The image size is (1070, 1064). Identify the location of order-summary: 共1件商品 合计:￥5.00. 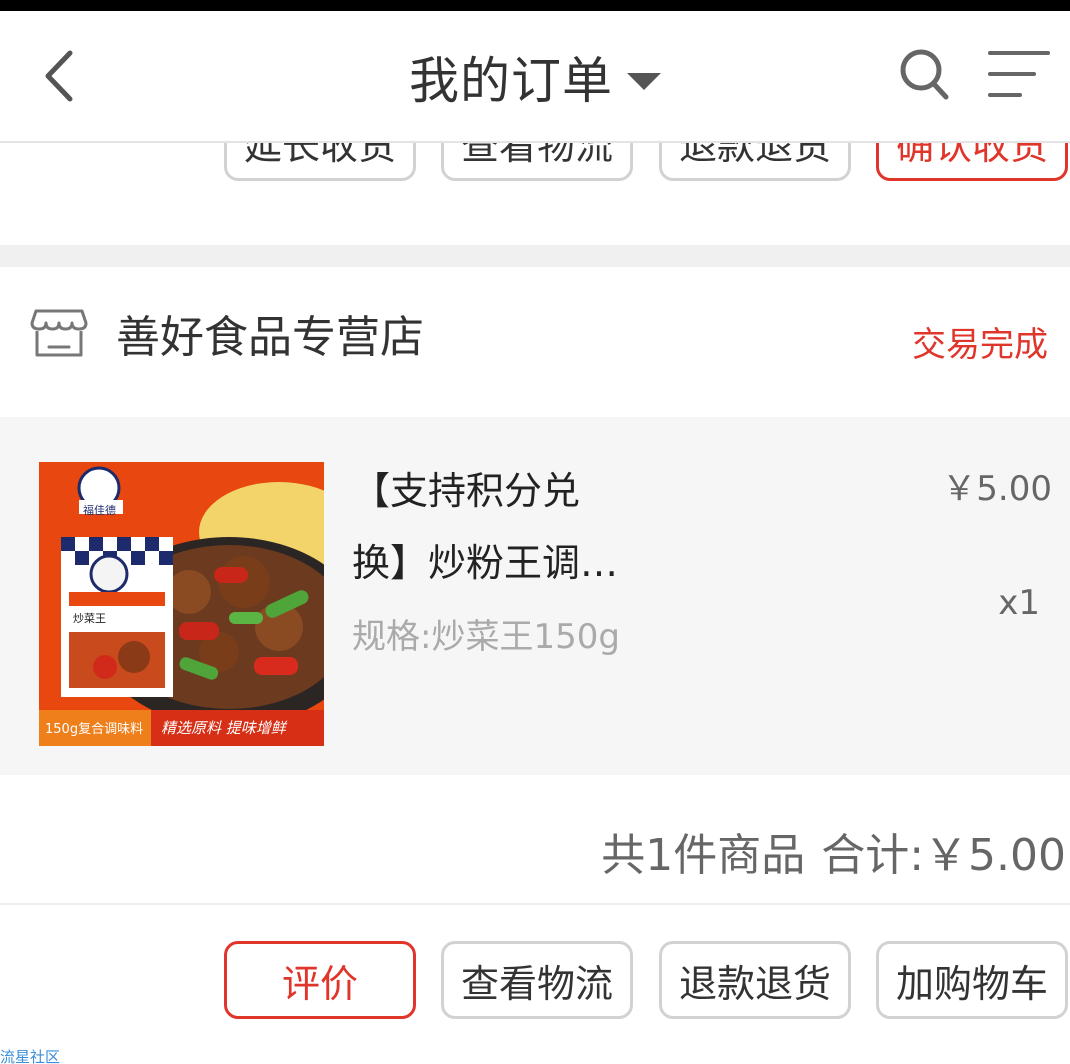
(535, 840).